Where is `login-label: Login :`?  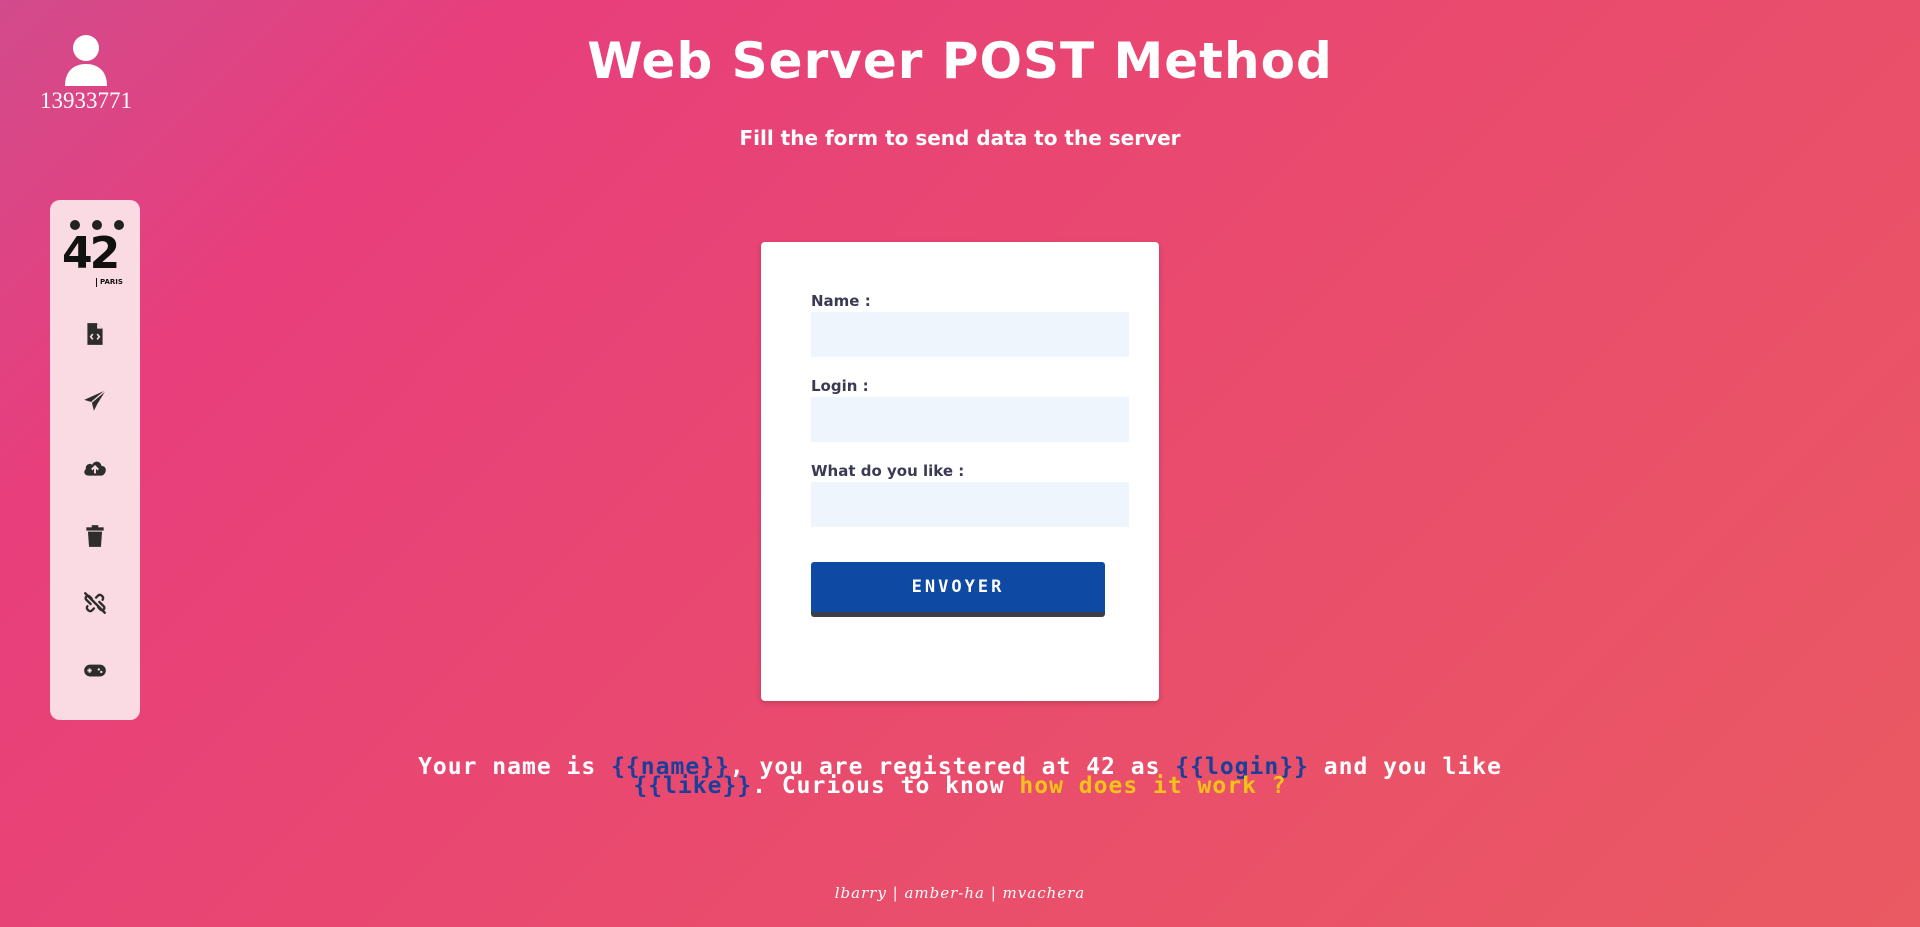
login-label: Login : is located at coordinates (840, 386).